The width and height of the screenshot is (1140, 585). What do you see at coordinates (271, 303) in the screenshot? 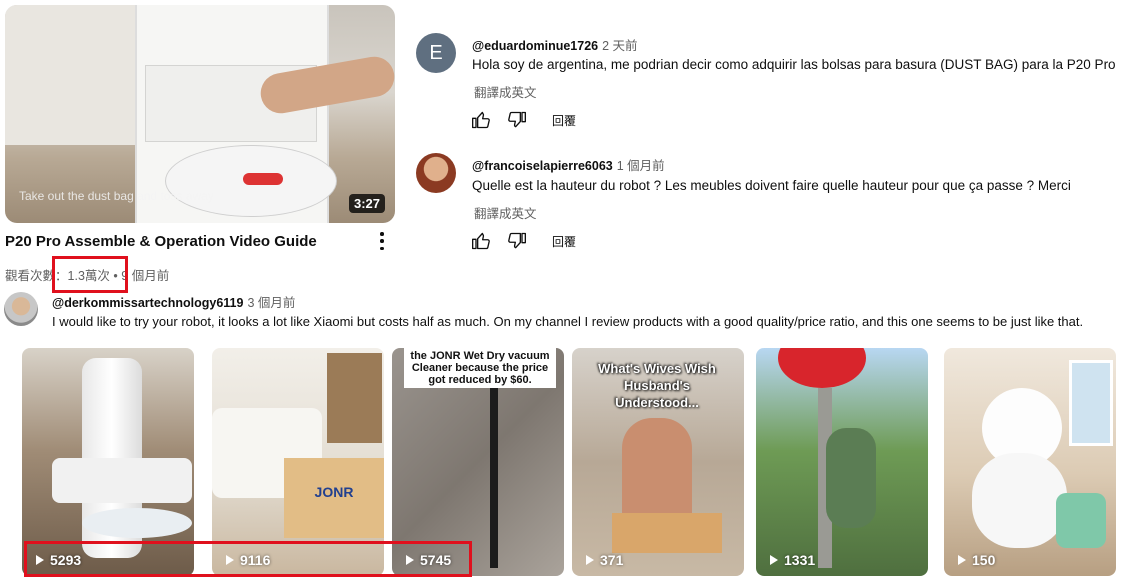
I see `comment-time: 3 個月前` at bounding box center [271, 303].